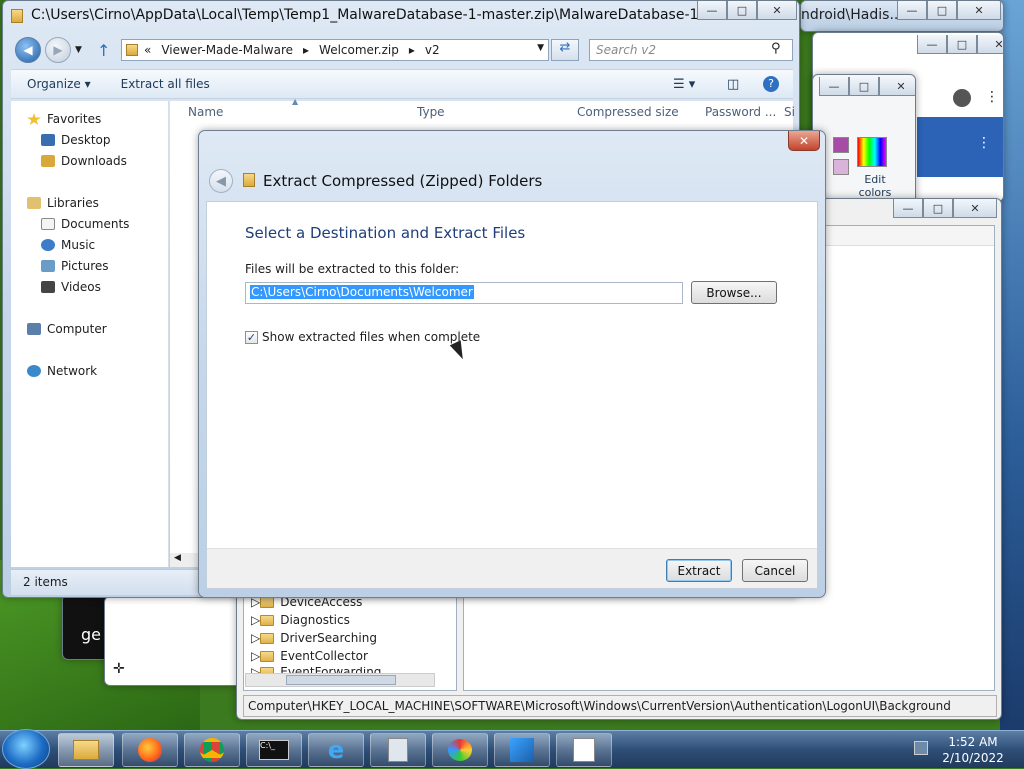  What do you see at coordinates (34, 329) in the screenshot?
I see `computer-icon` at bounding box center [34, 329].